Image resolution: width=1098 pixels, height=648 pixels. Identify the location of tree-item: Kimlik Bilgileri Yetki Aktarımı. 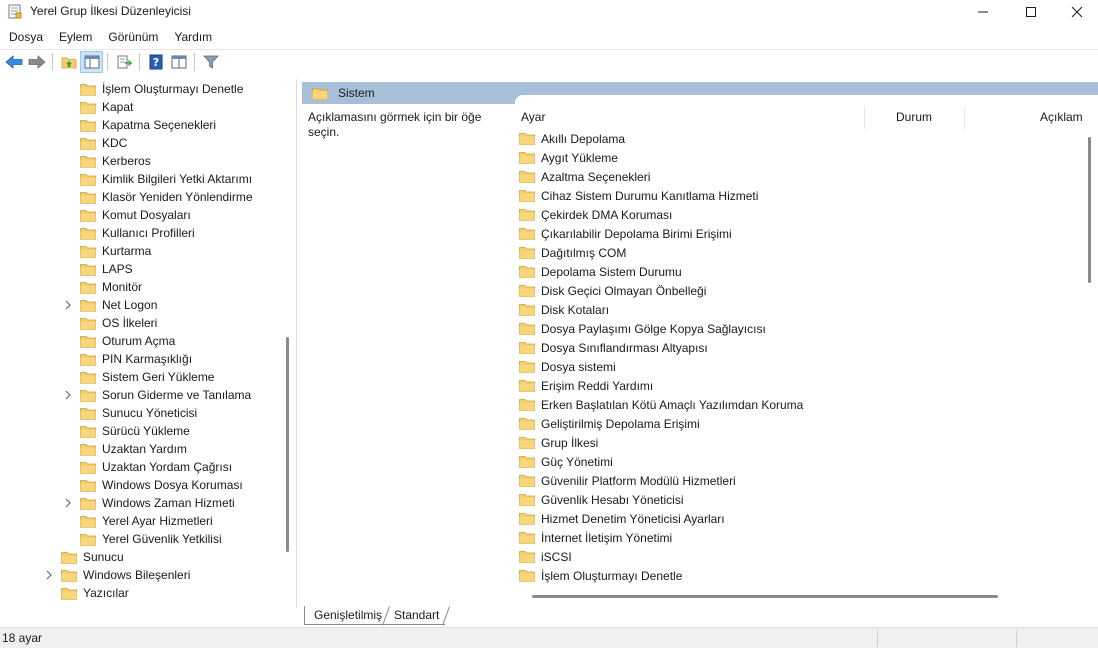
(156, 179).